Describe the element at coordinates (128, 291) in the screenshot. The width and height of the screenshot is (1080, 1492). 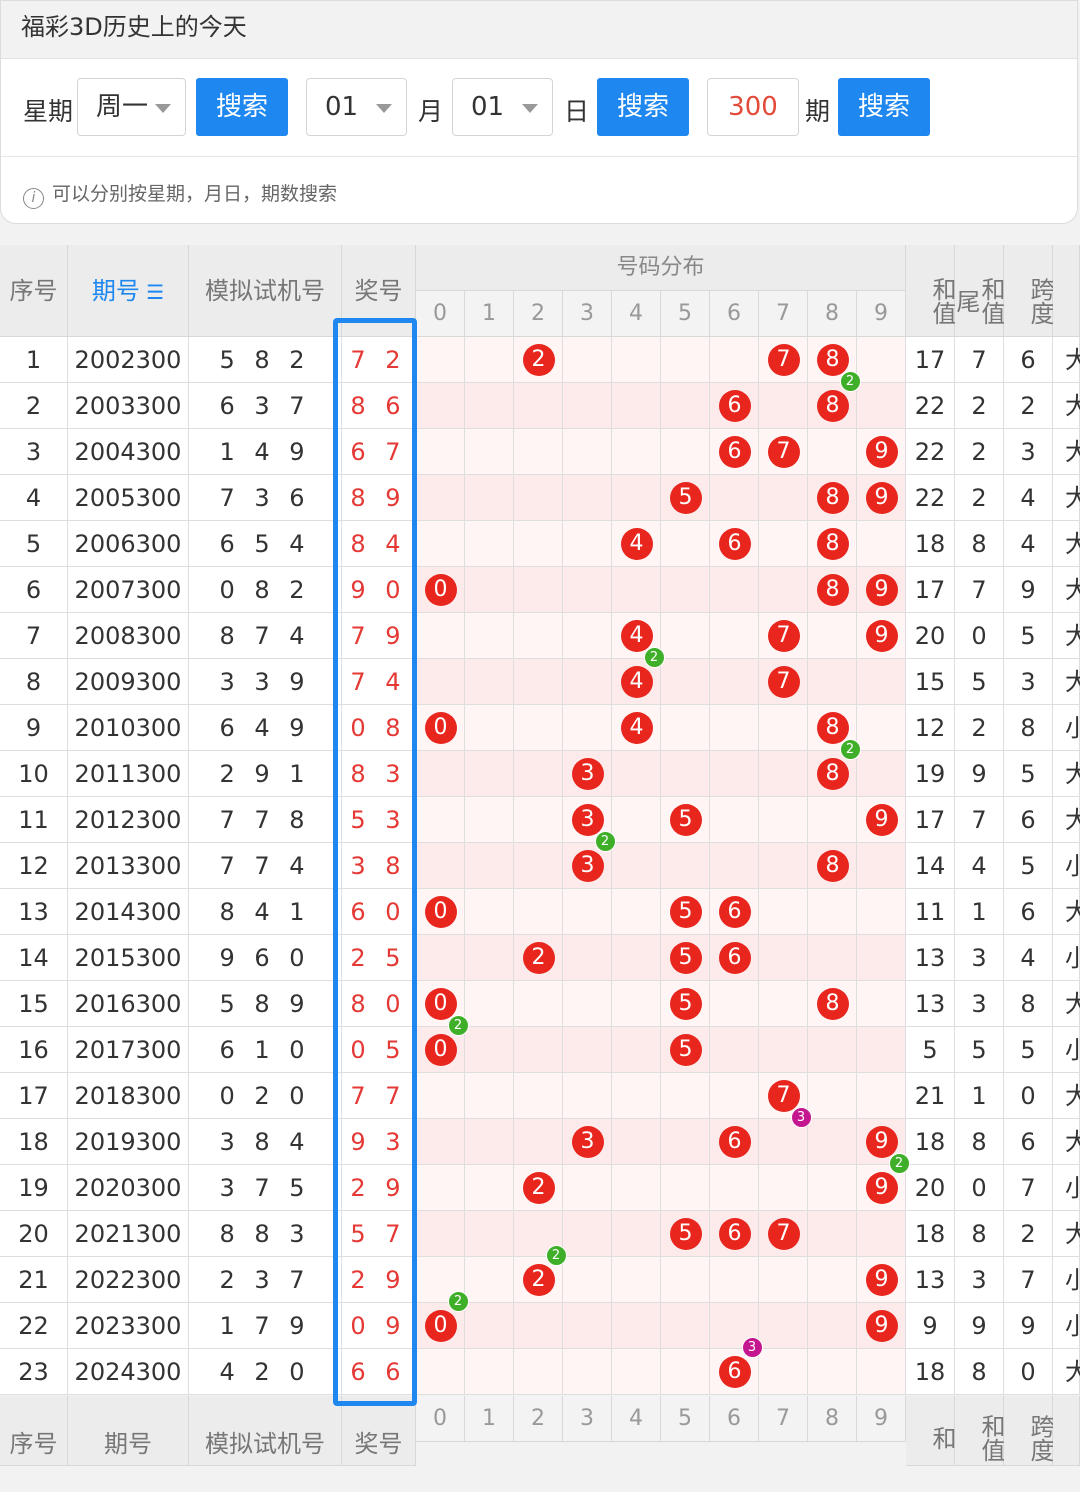
I see `headers-issue: 期号 ☰` at that location.